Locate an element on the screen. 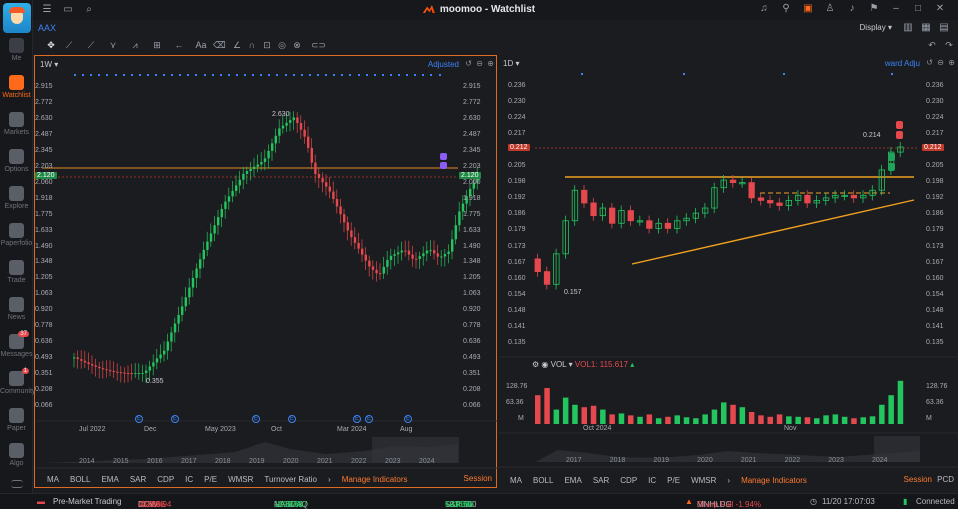 The width and height of the screenshot is (958, 509). bell-icon: ♪ is located at coordinates (852, 9).